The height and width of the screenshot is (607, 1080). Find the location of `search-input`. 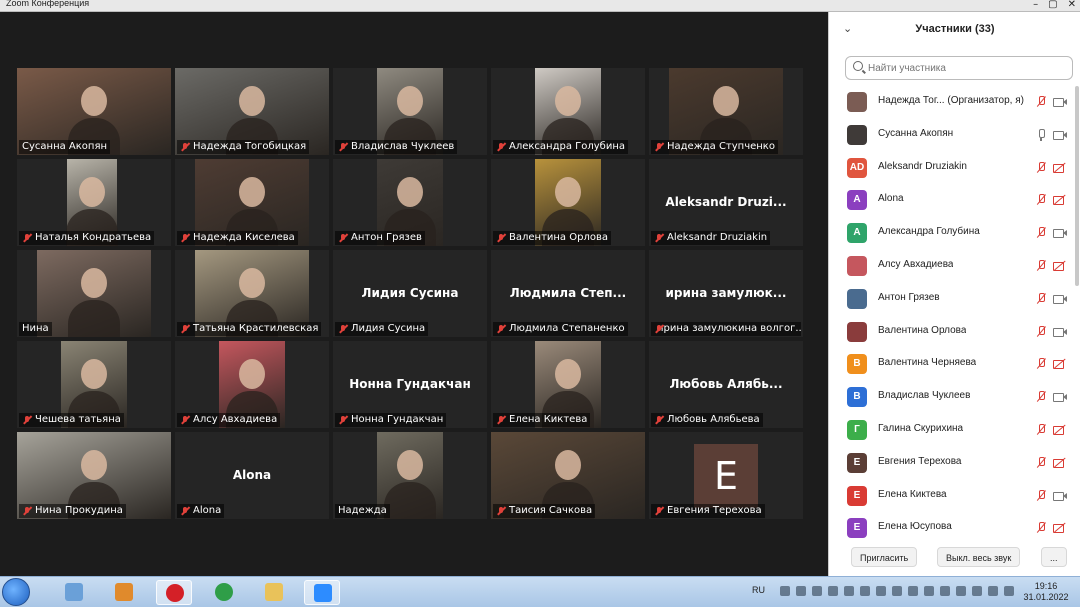

search-input is located at coordinates (968, 68).